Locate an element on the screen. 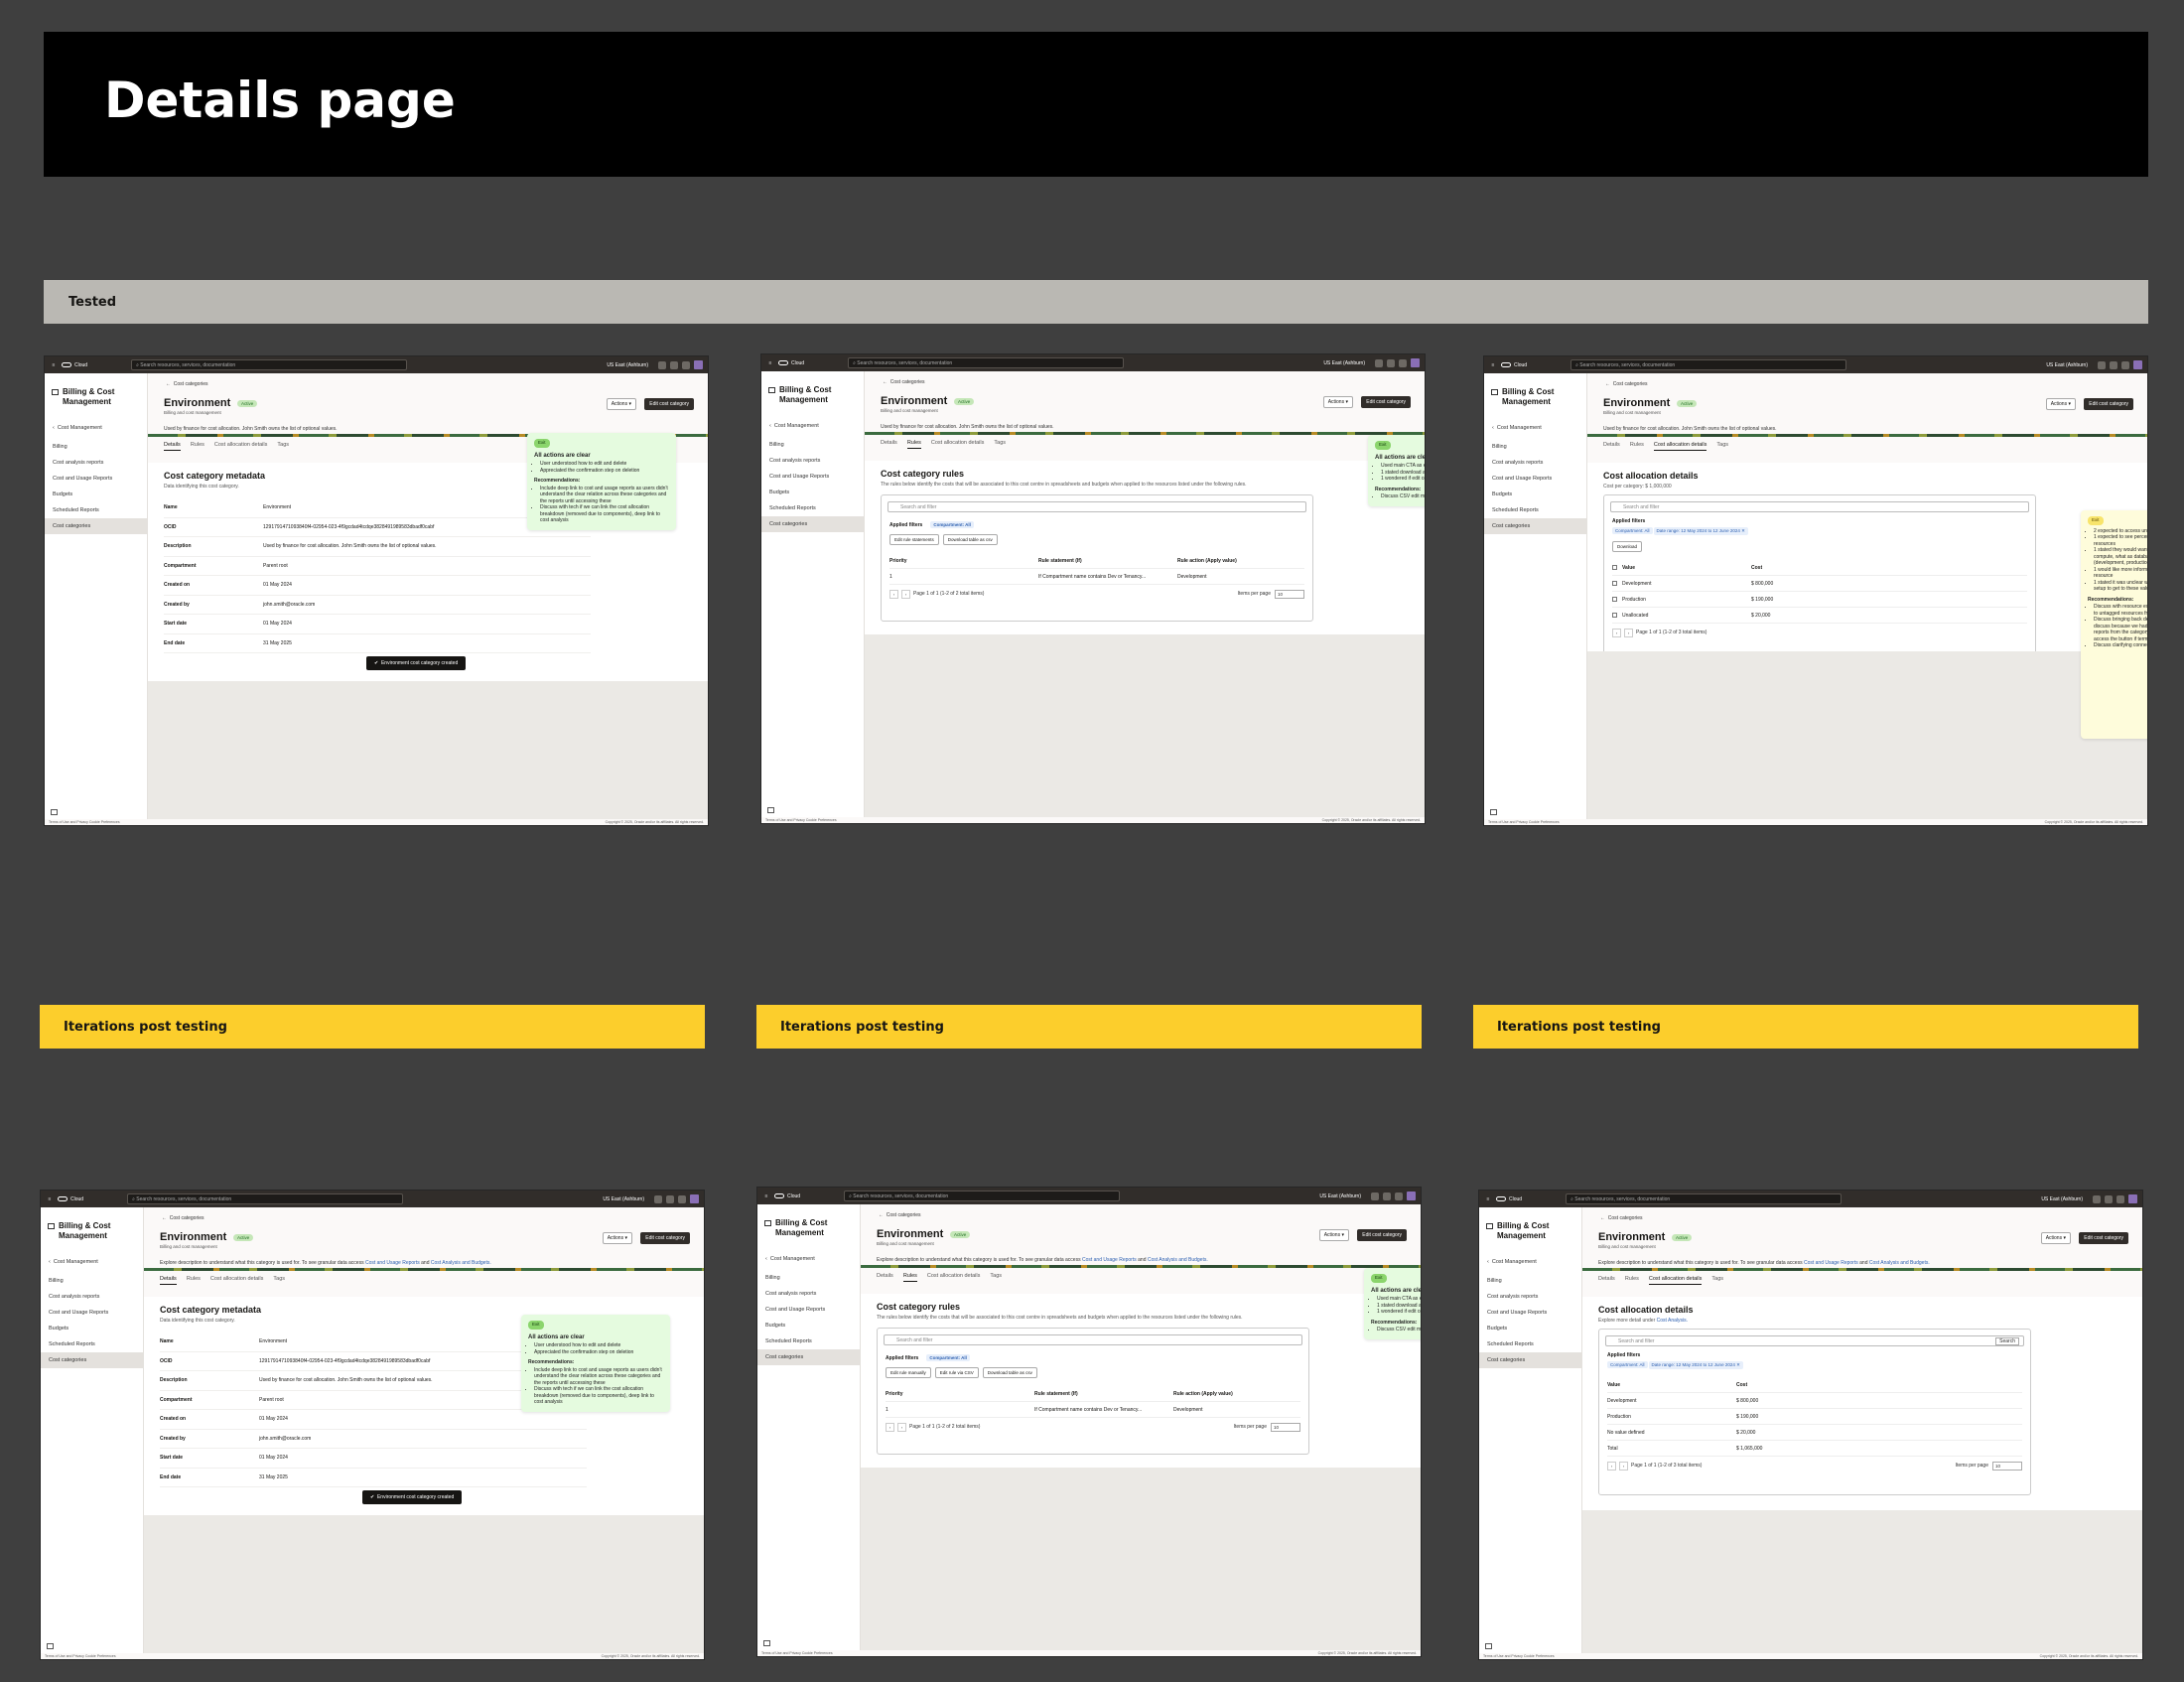  table-row: Unallocated $ 20,000 is located at coordinates (1819, 616).